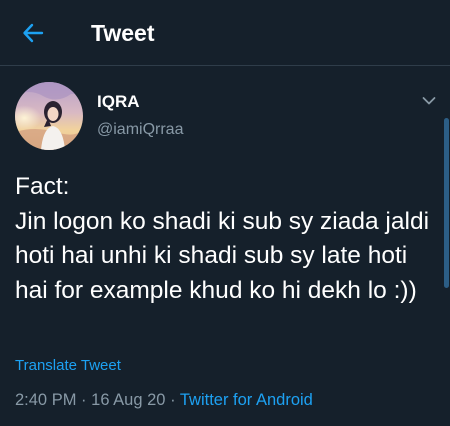  Describe the element at coordinates (49, 116) in the screenshot. I see `avatar` at that location.